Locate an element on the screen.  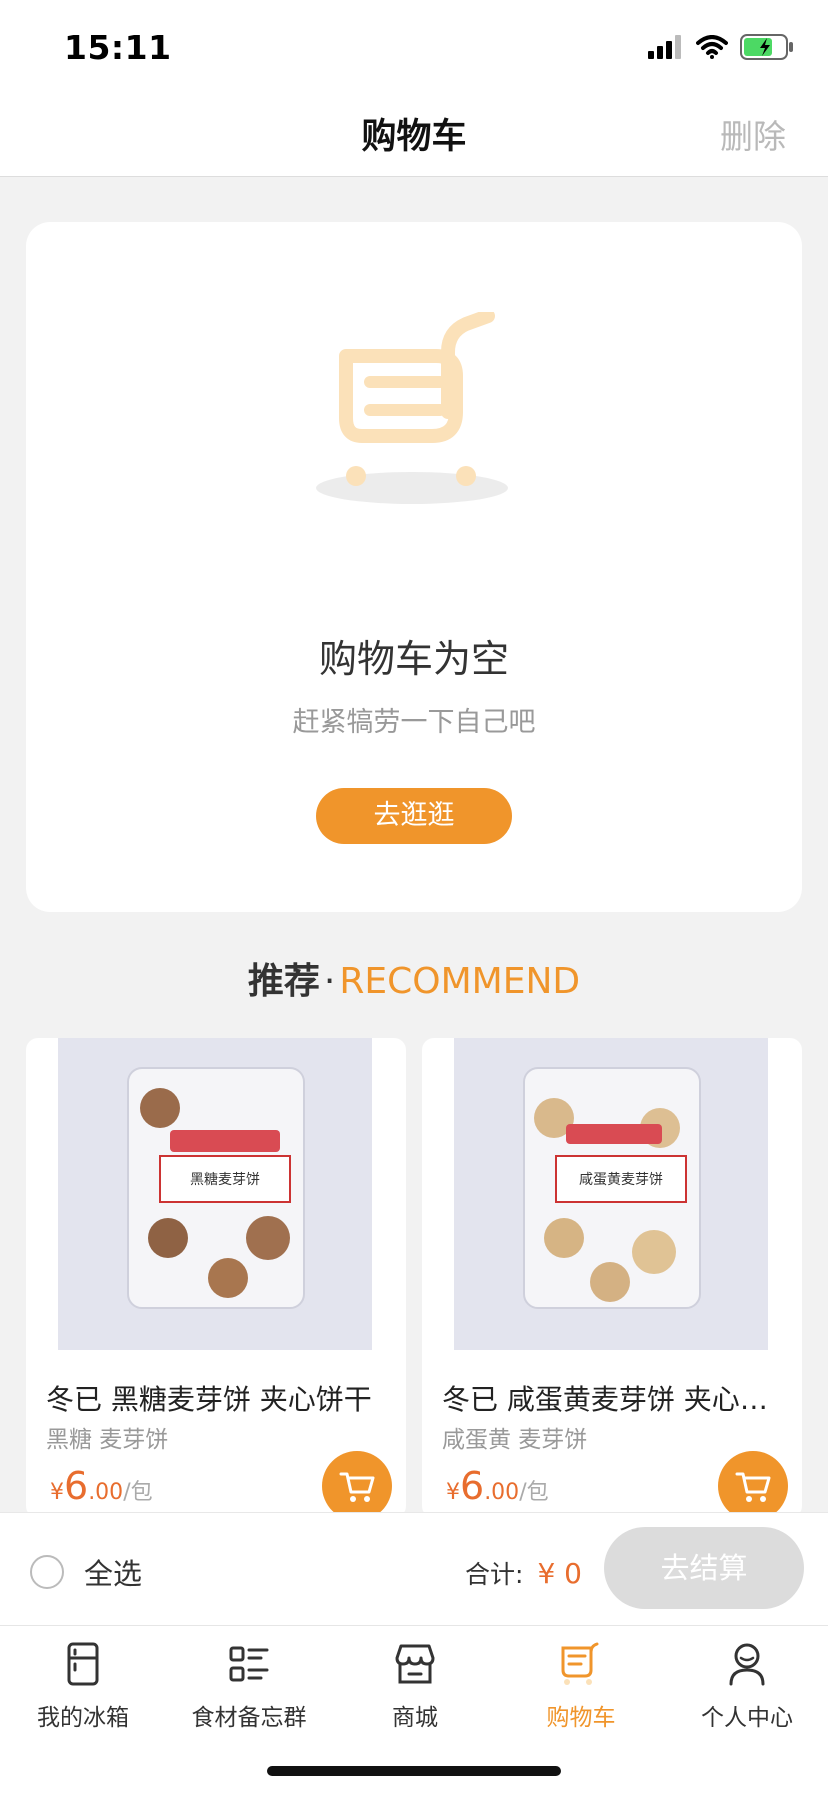
tab-label: 食材备忘群 is located at coordinates (249, 1718).